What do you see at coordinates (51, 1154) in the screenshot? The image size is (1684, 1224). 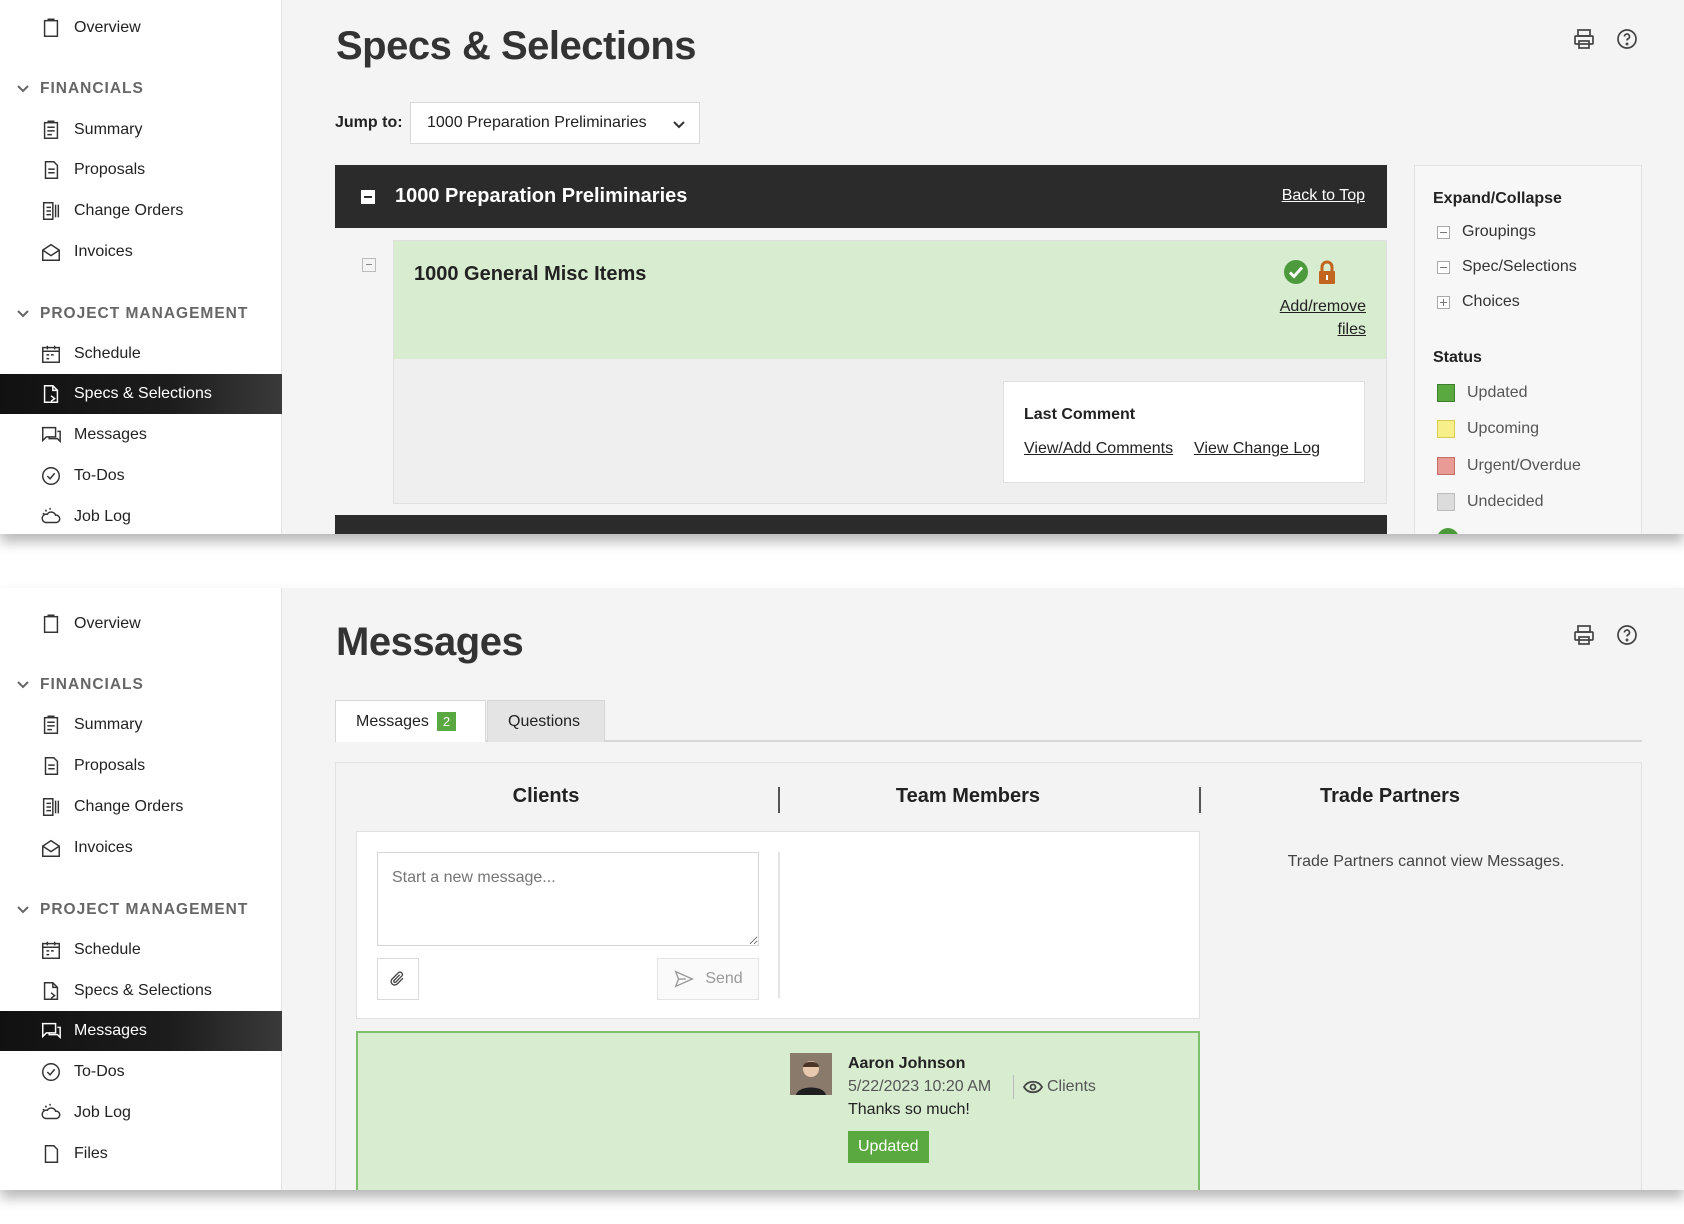 I see `file-icon` at bounding box center [51, 1154].